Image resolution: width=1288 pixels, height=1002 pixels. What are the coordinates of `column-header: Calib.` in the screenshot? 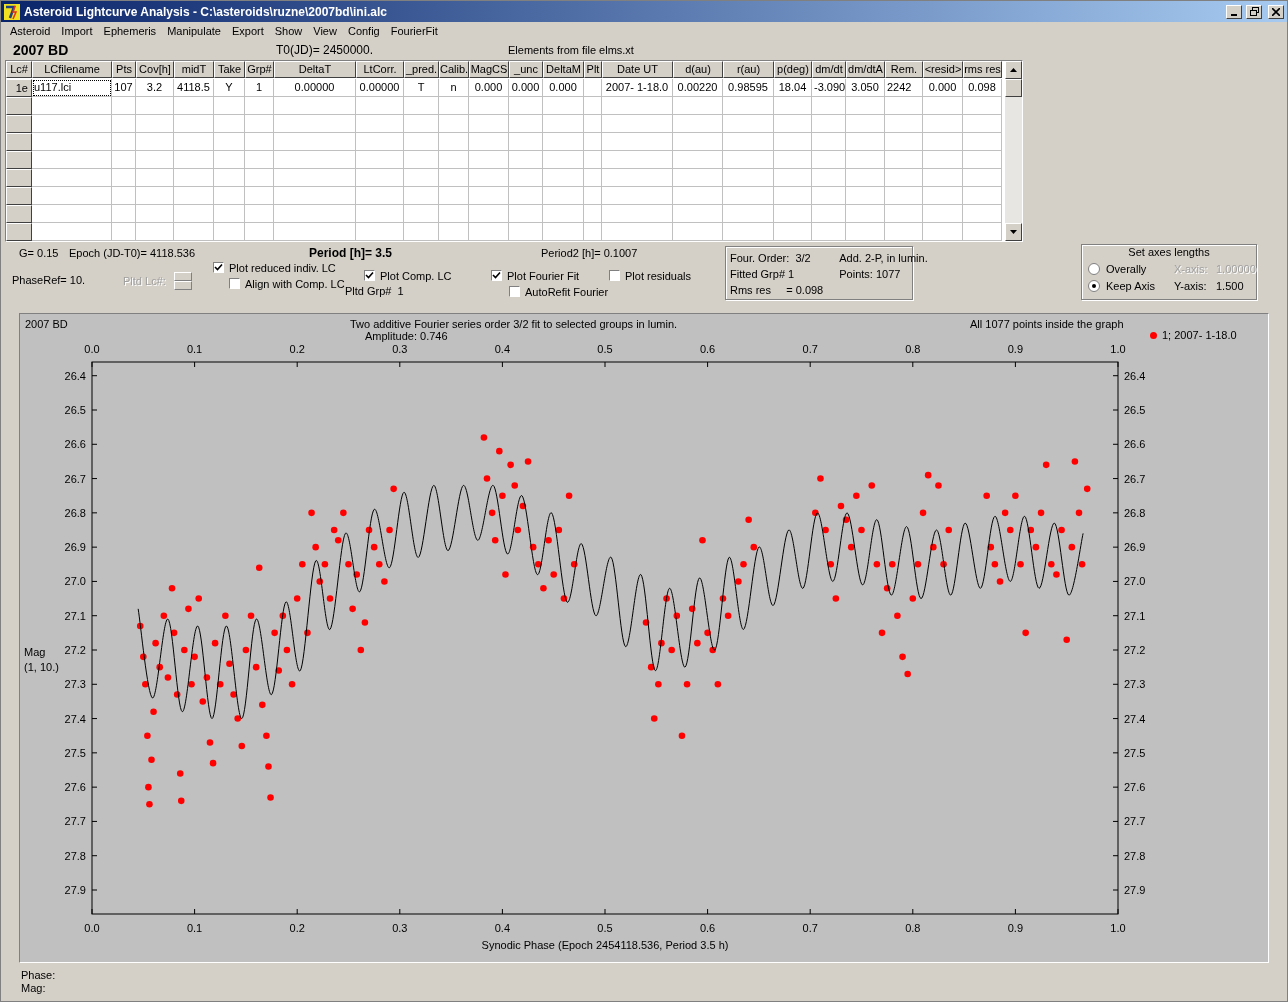 It's located at (454, 69).